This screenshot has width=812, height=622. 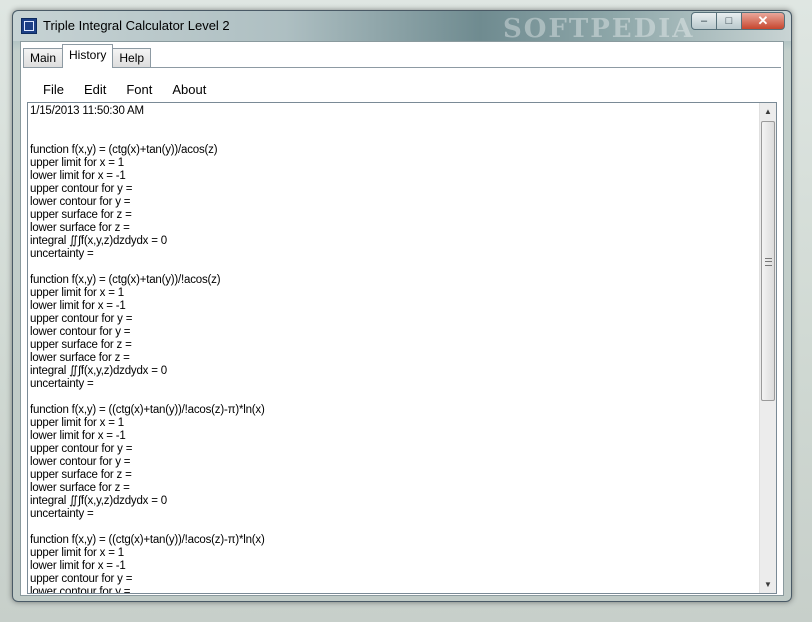 I want to click on scroll-thumb, so click(x=768, y=261).